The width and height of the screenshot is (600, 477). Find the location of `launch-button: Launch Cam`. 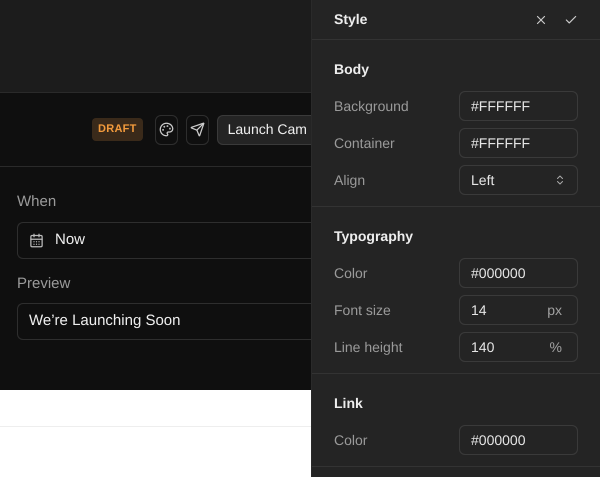

launch-button: Launch Cam is located at coordinates (263, 129).